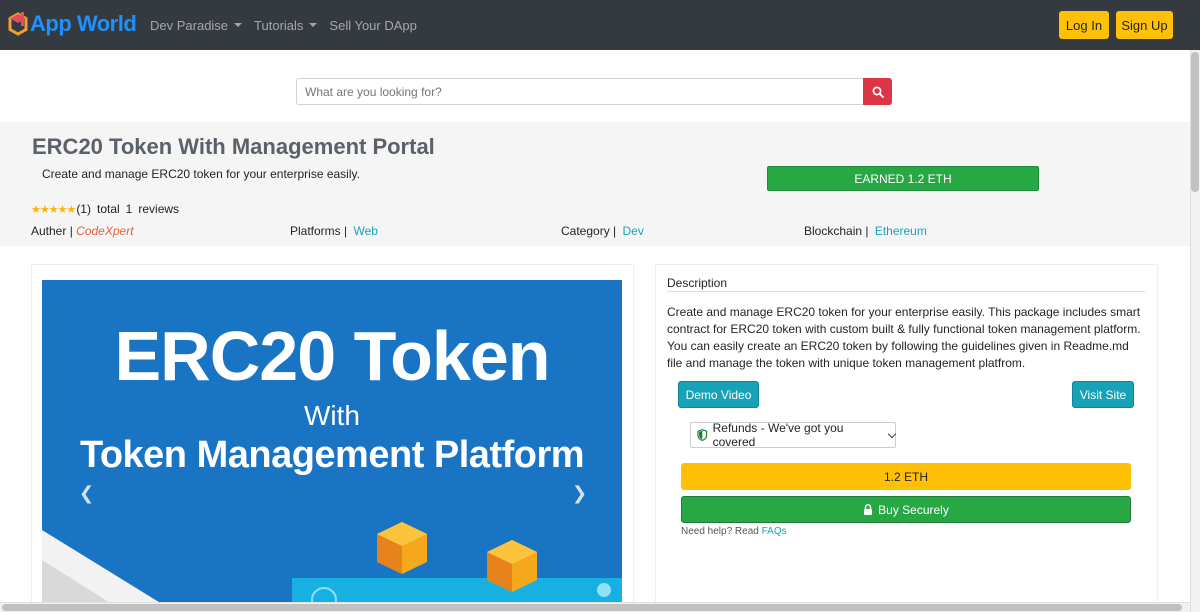 Image resolution: width=1200 pixels, height=612 pixels. Describe the element at coordinates (592, 607) in the screenshot. I see `horizontal-scrollbar-thumb` at that location.